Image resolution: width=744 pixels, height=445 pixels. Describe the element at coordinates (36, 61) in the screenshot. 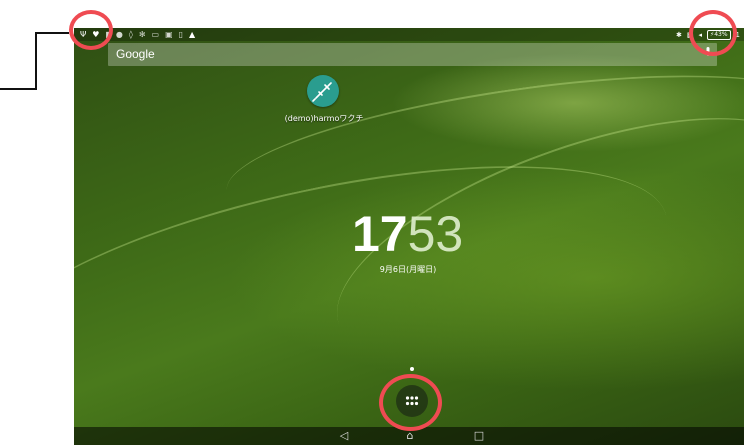

I see `callout-line-vertical` at that location.